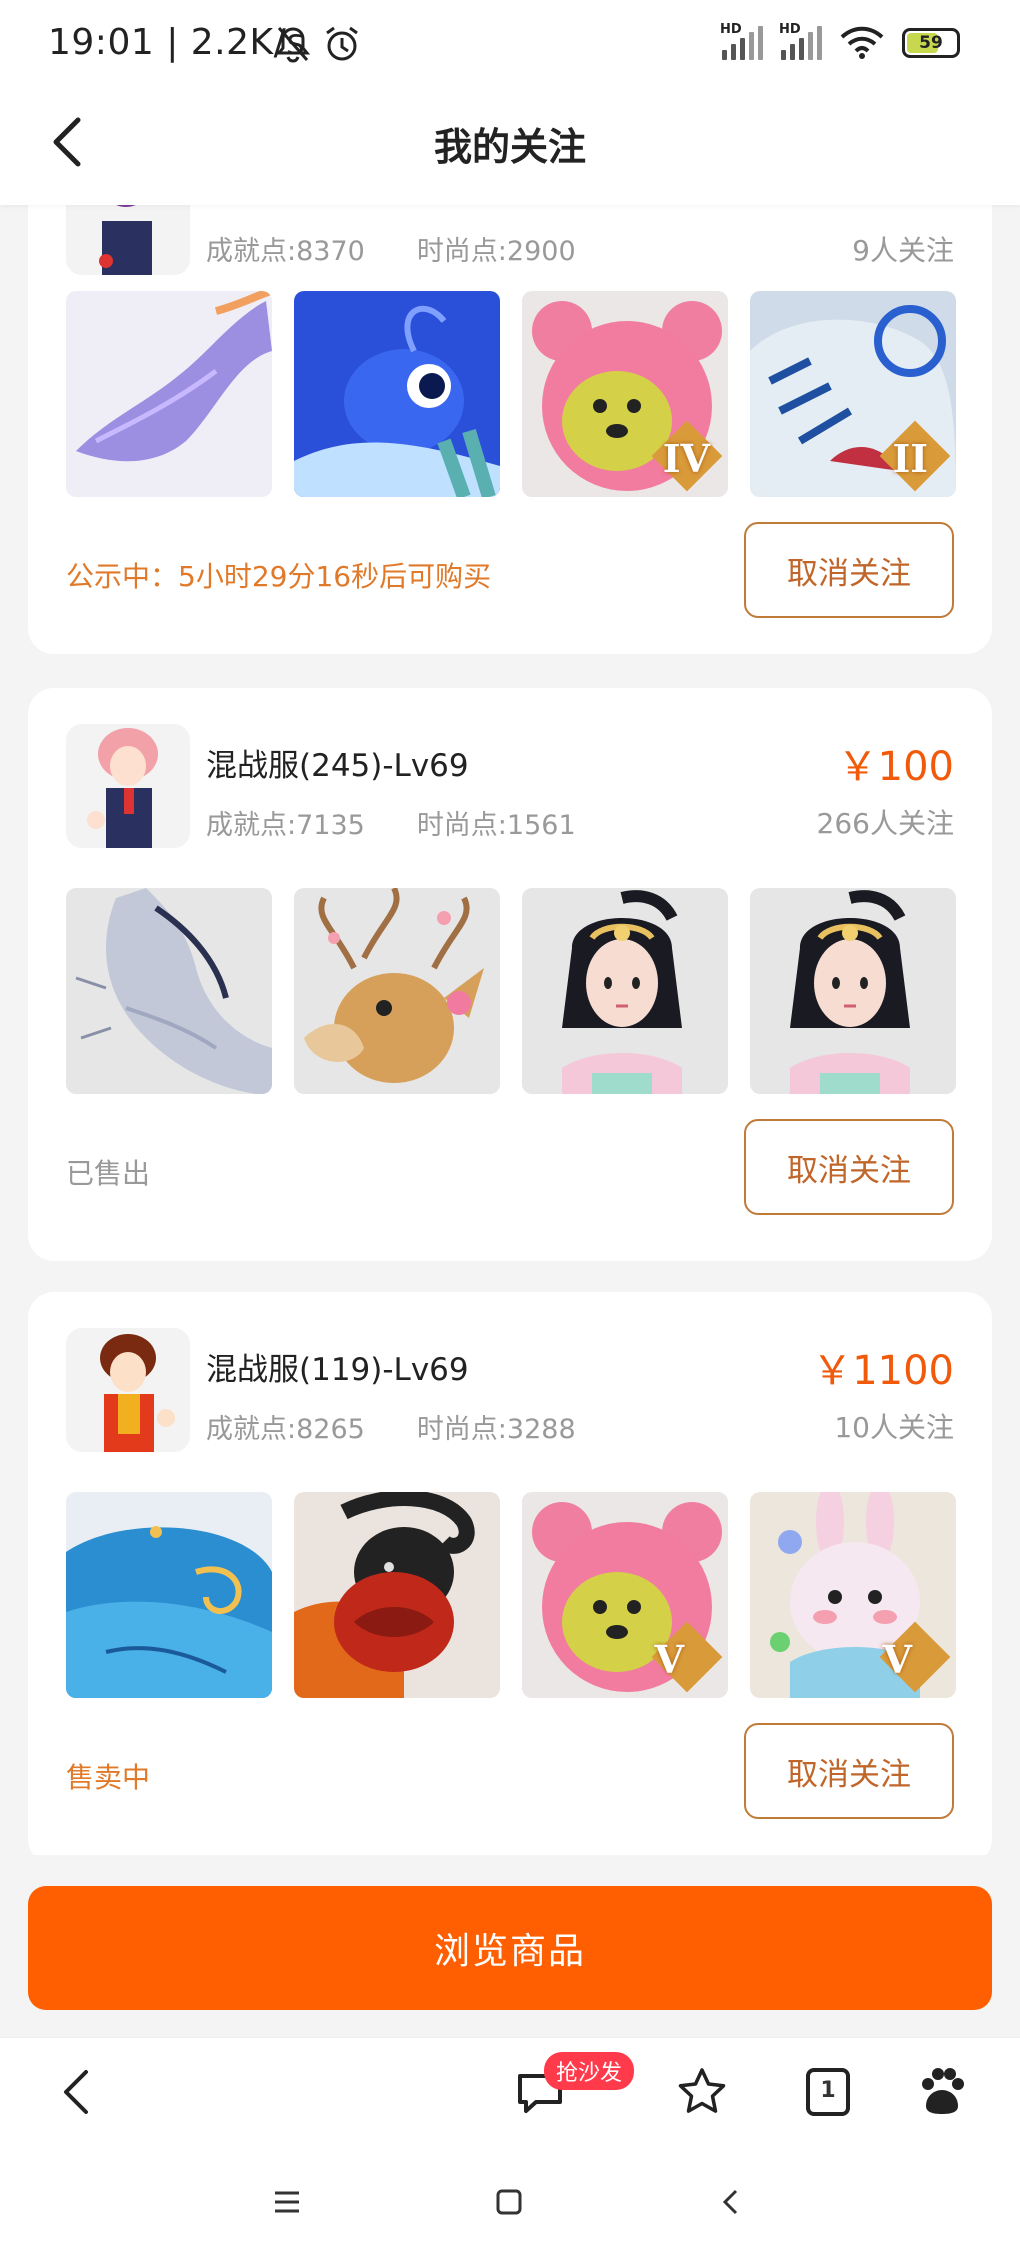 This screenshot has height=2267, width=1020. I want to click on baidu-paw-icon, so click(942, 2092).